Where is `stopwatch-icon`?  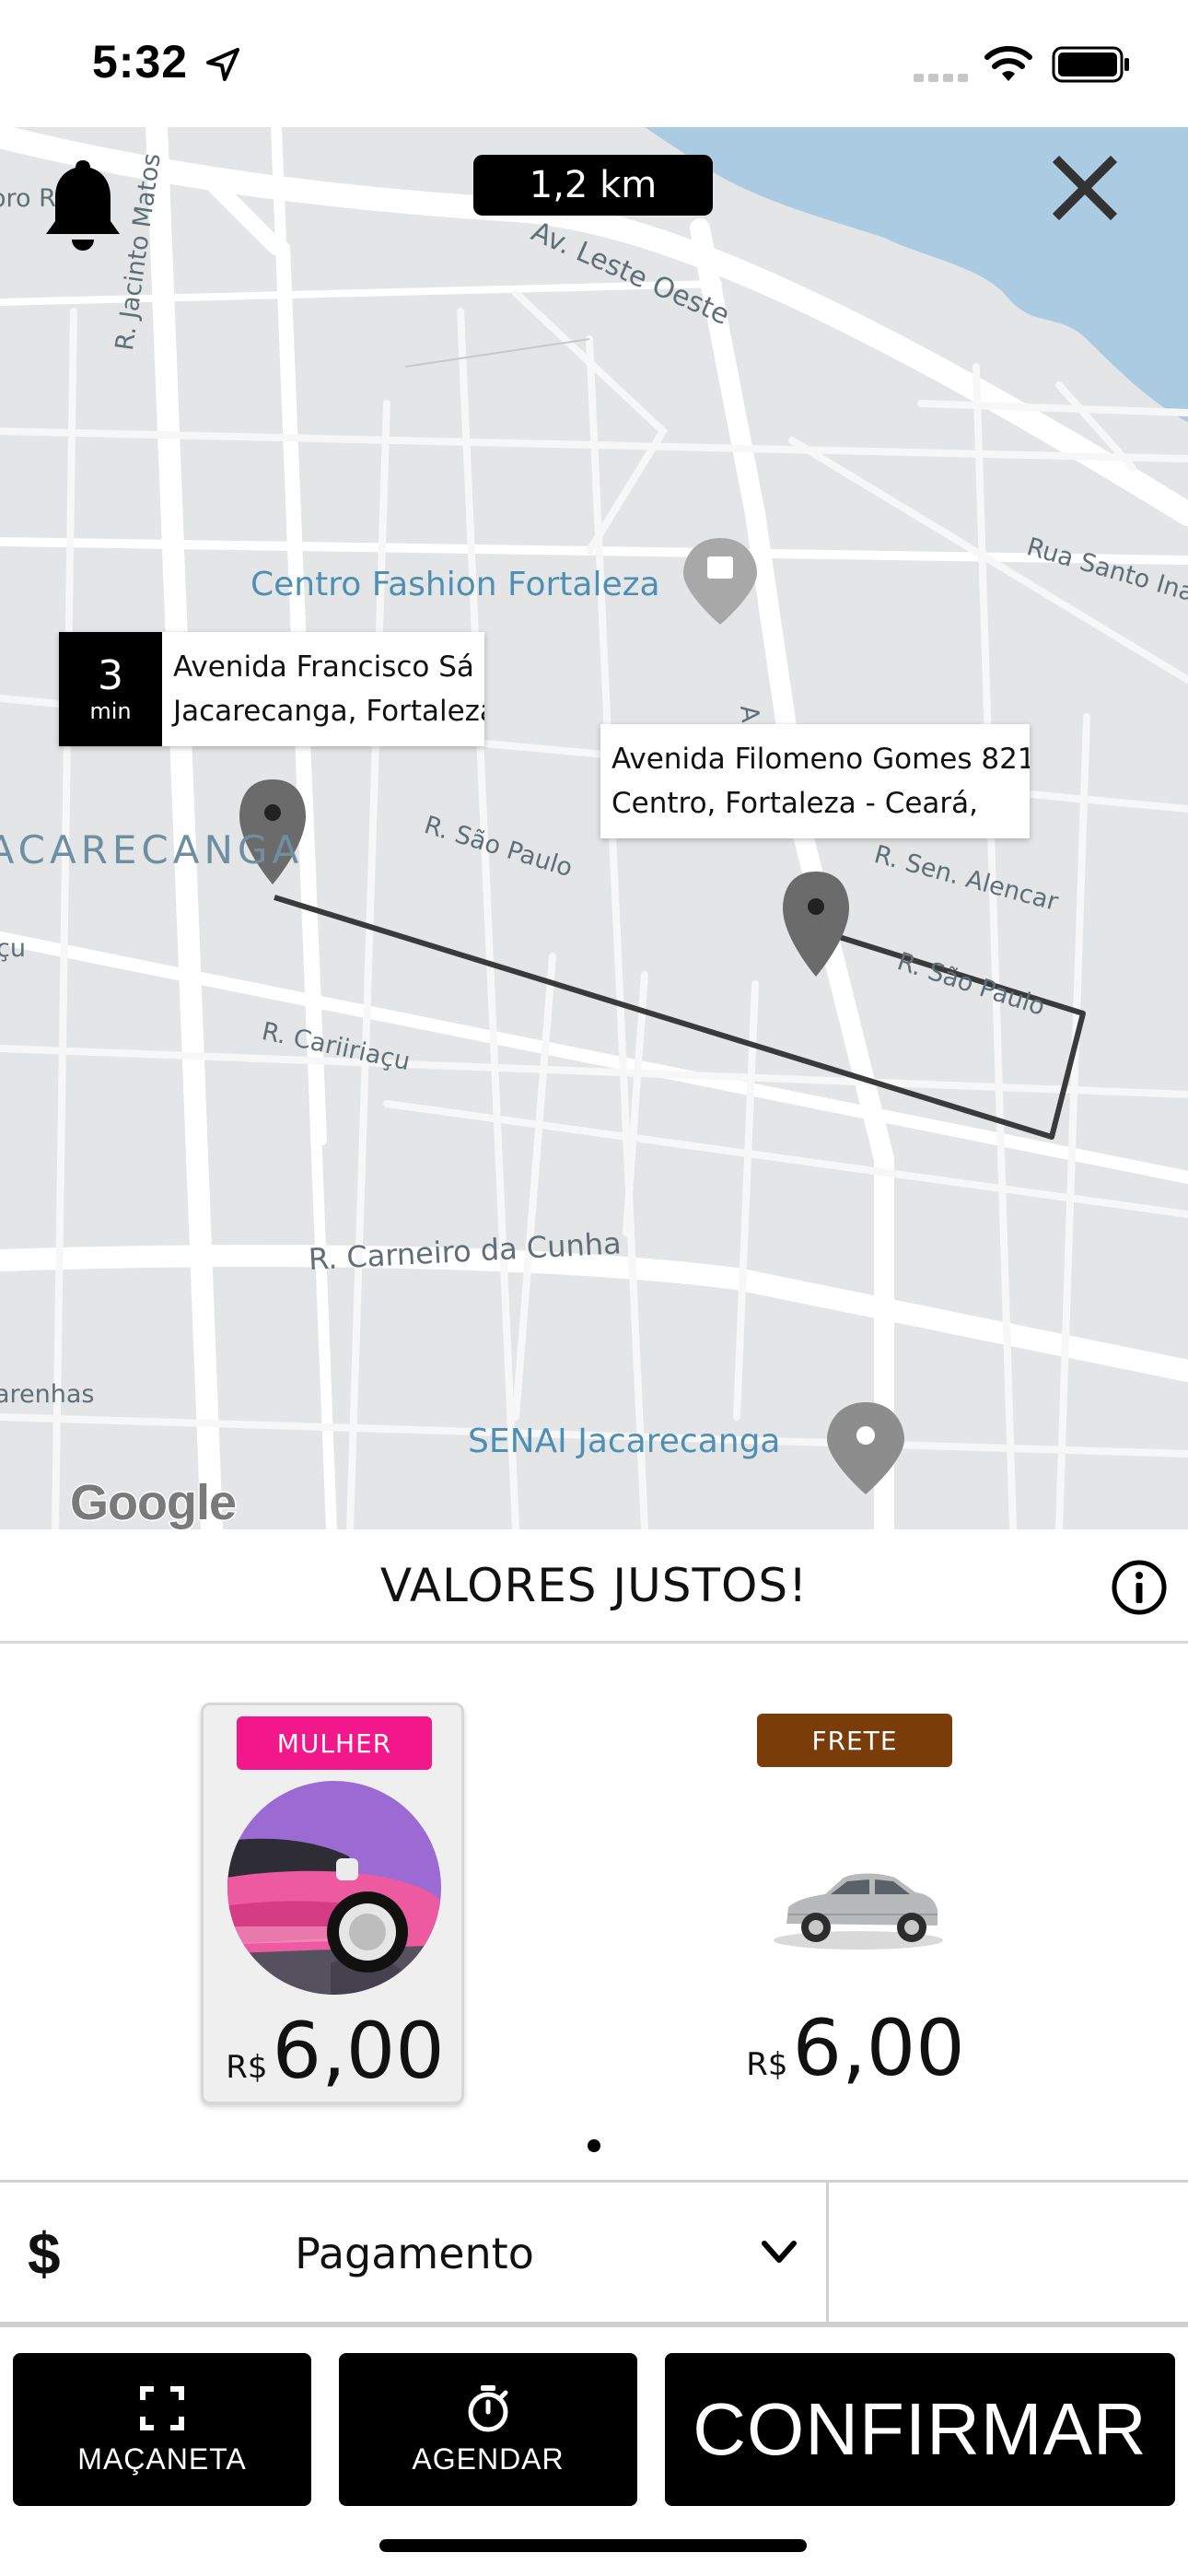 stopwatch-icon is located at coordinates (488, 2407).